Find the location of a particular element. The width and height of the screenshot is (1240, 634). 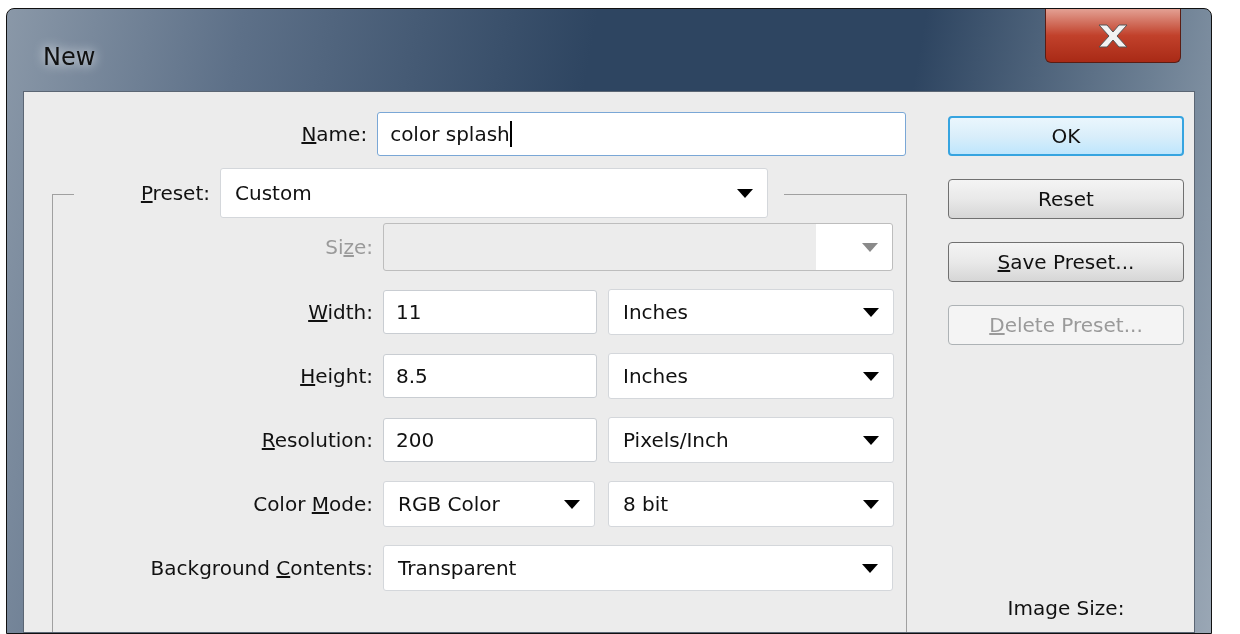

background-dropdown: Transparent is located at coordinates (638, 568).